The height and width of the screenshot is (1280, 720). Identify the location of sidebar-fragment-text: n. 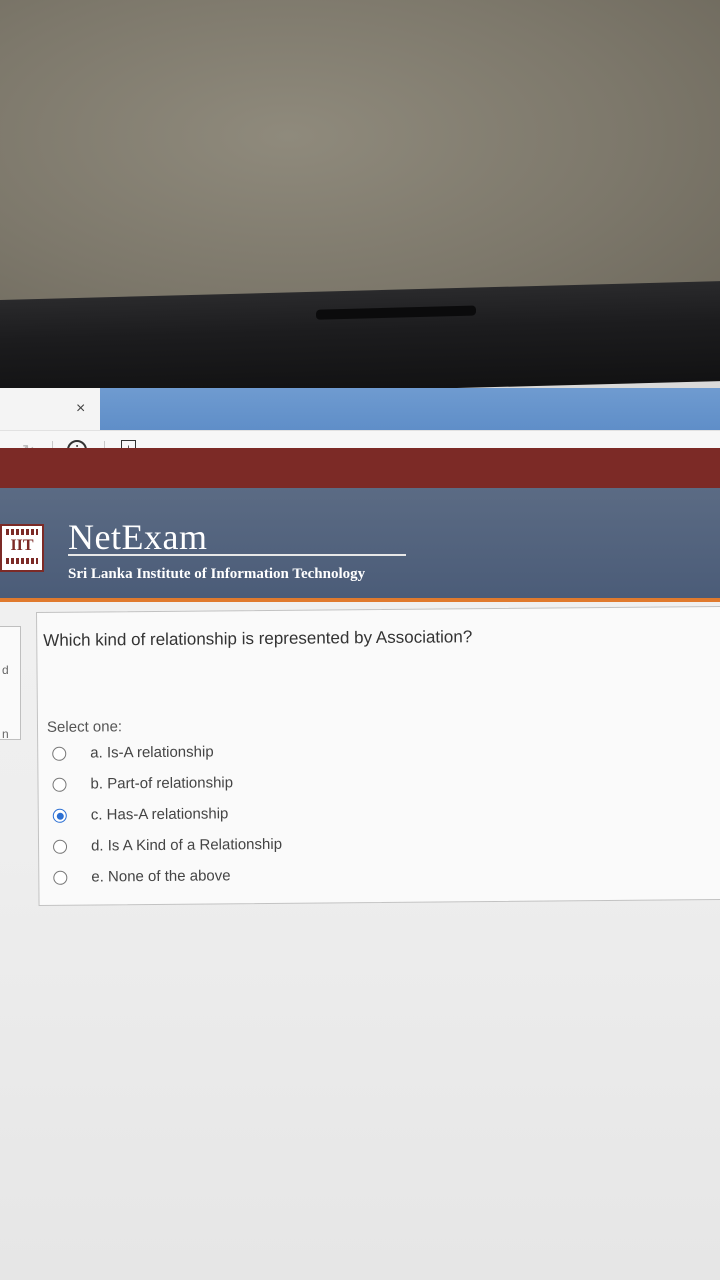
(5, 734).